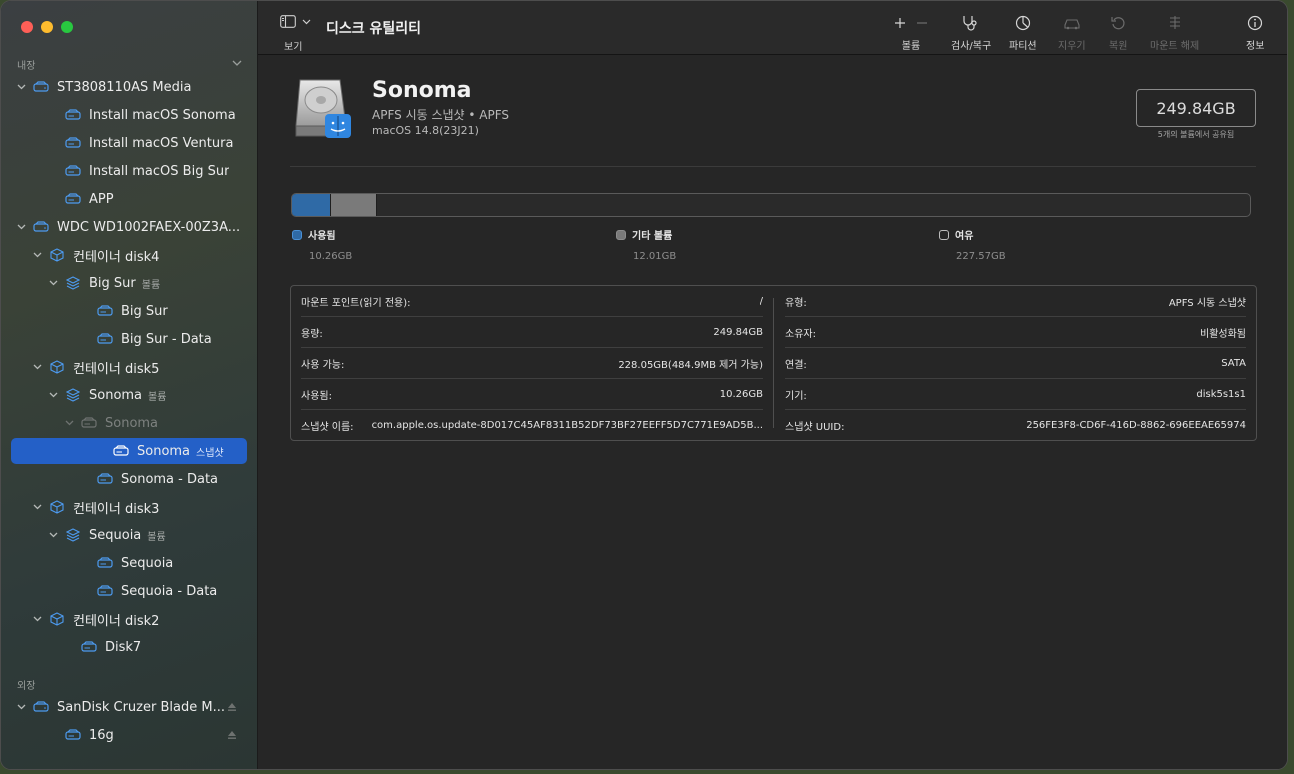 Image resolution: width=1294 pixels, height=774 pixels. I want to click on info-label: 정보, so click(1255, 46).